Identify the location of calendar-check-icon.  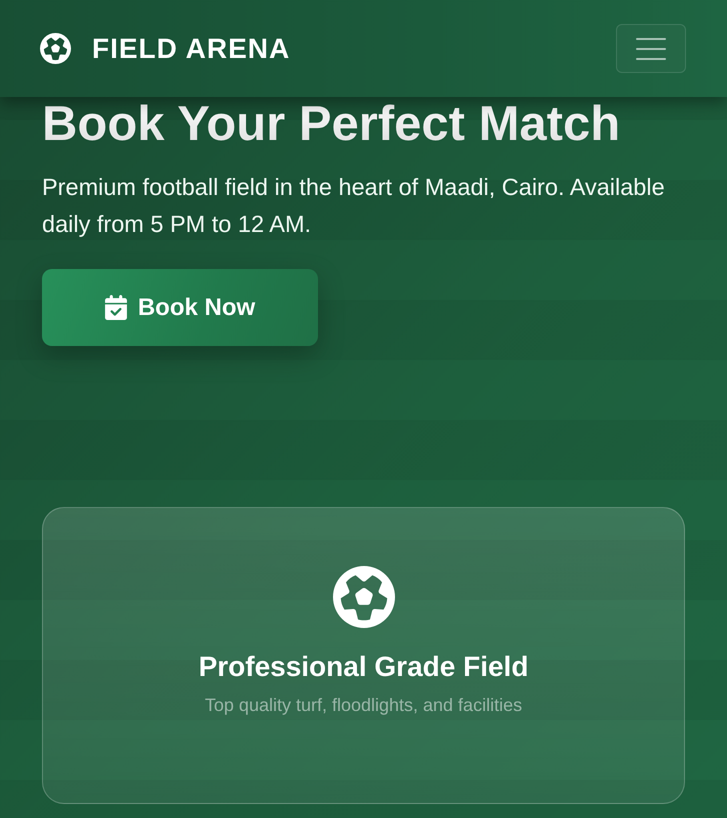
(115, 307).